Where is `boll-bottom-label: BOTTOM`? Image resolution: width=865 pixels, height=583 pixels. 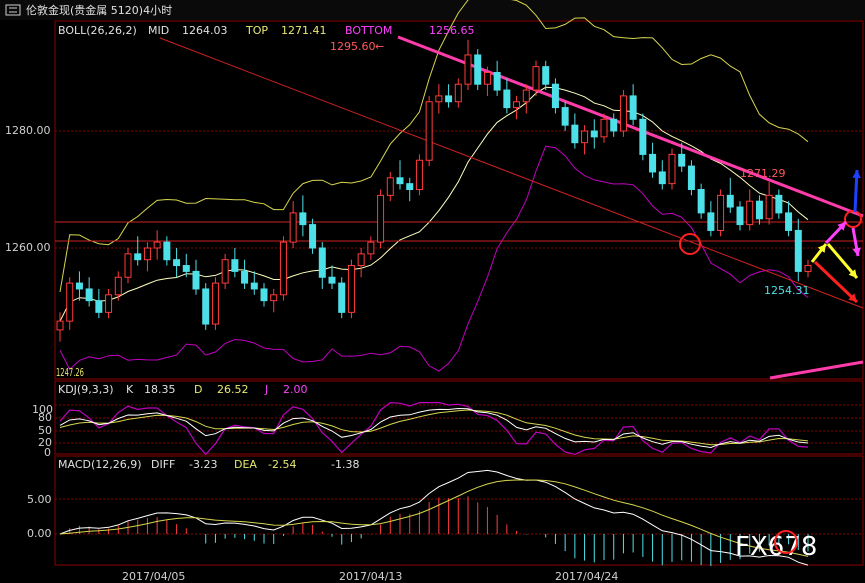
boll-bottom-label: BOTTOM is located at coordinates (368, 30).